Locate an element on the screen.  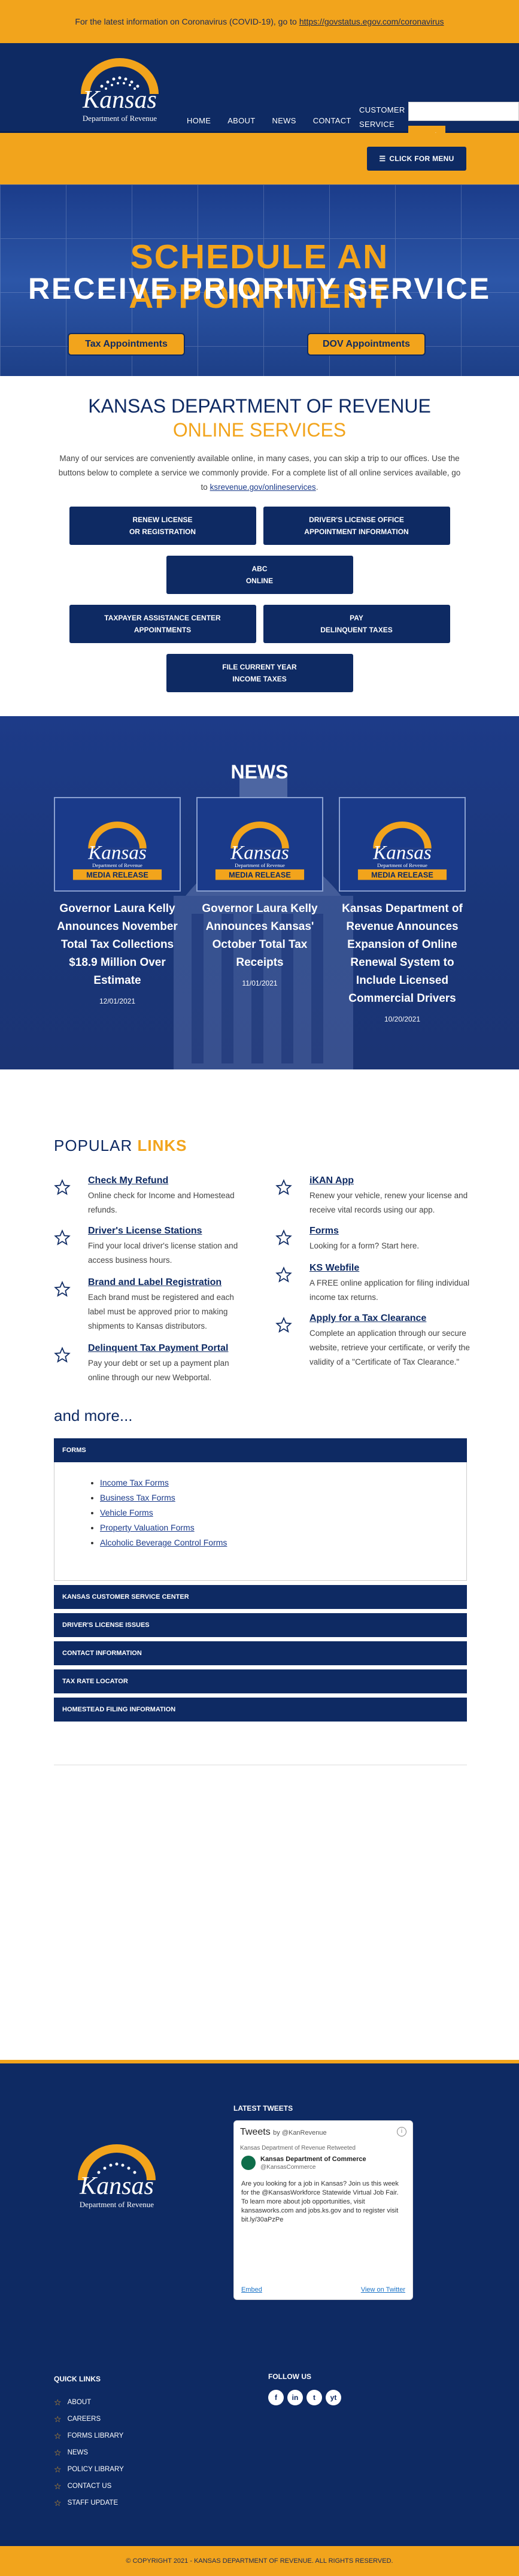
dov-appointments-button: DOV Appointments is located at coordinates (366, 344).